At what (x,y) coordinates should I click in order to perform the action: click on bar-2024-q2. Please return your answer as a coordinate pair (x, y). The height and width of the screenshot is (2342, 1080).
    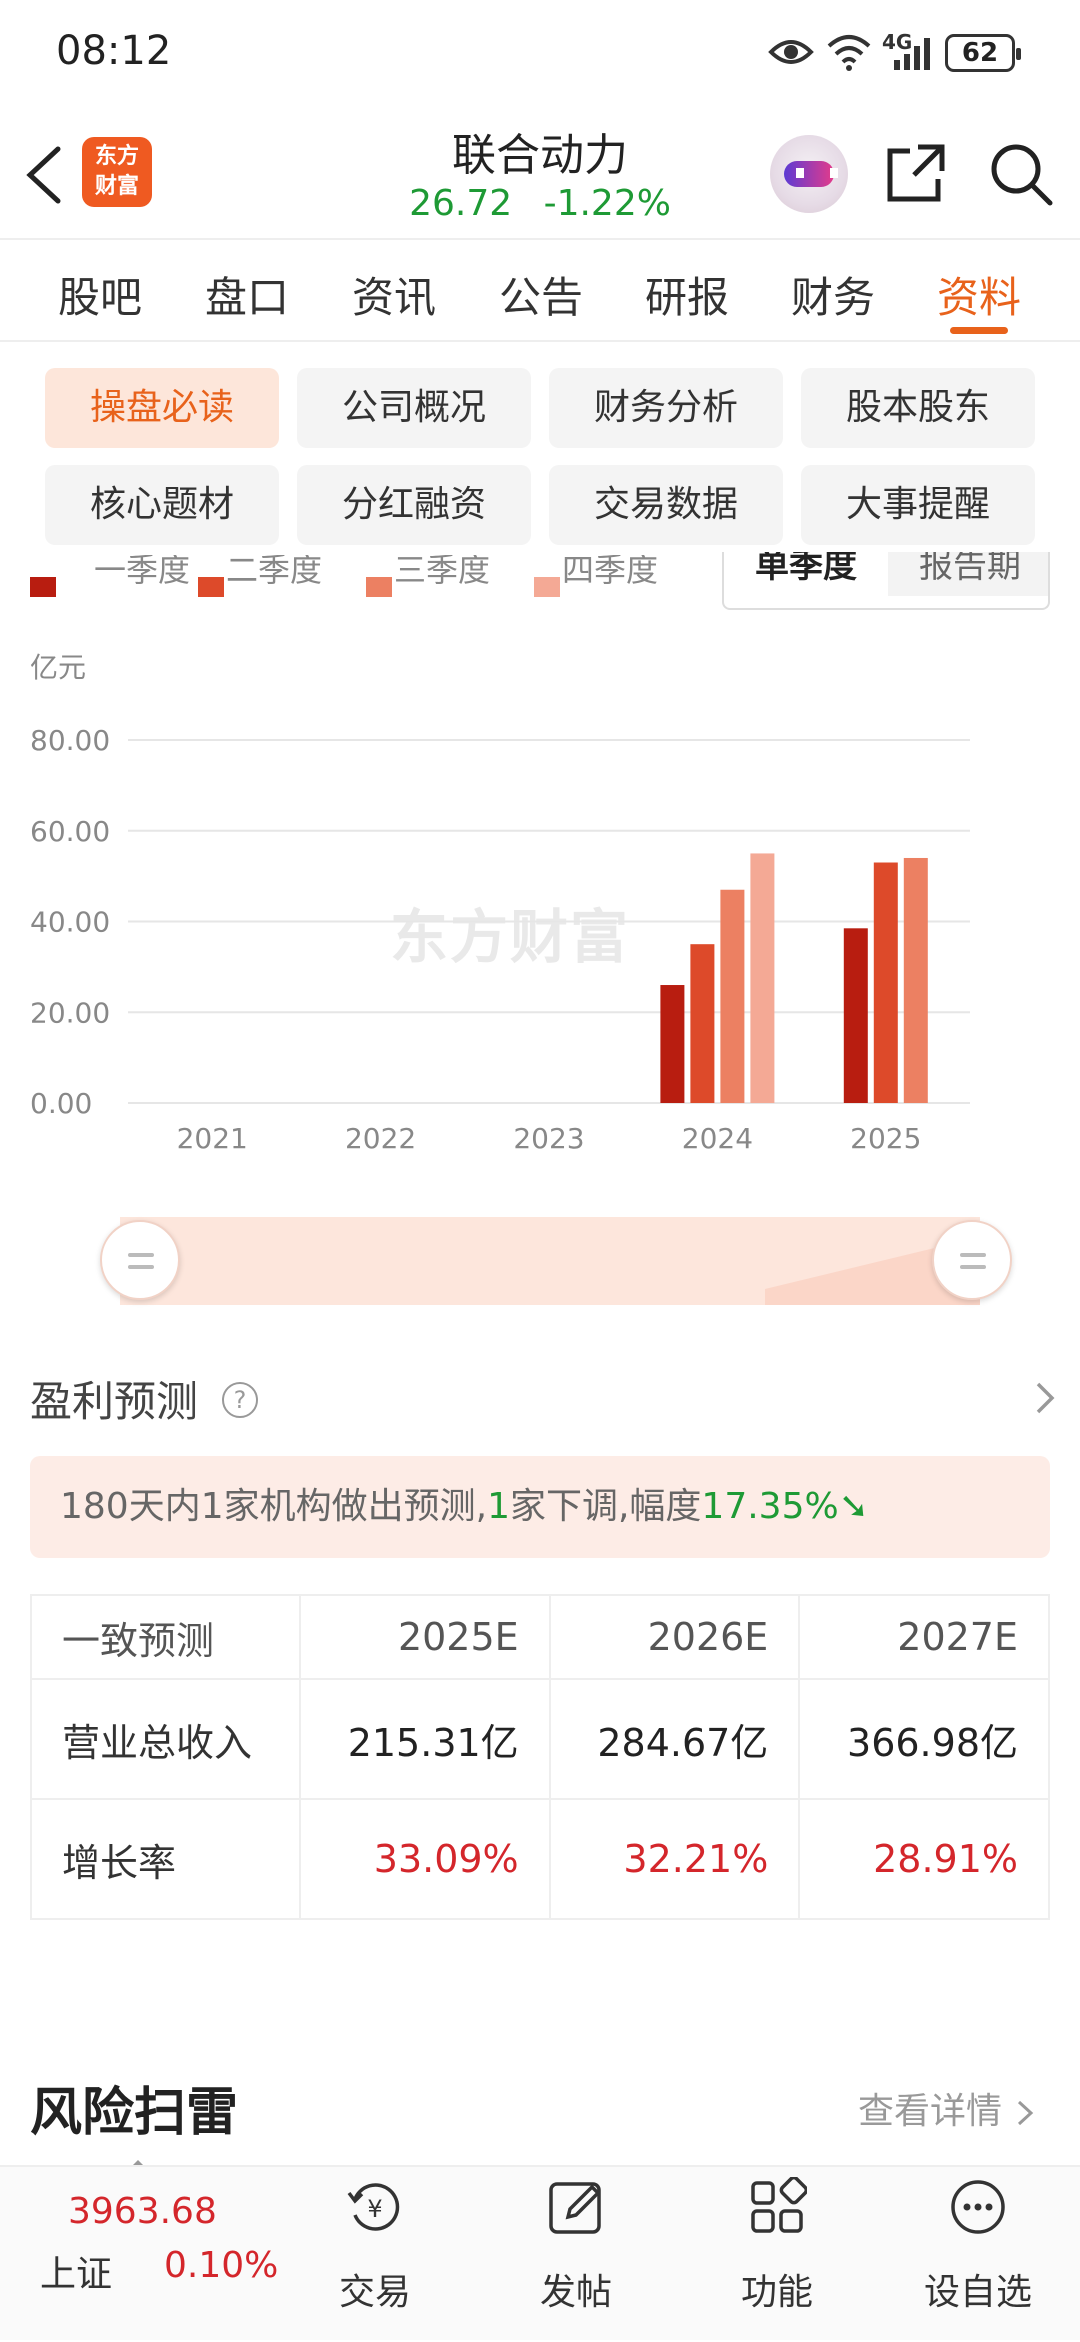
    Looking at the image, I should click on (702, 1023).